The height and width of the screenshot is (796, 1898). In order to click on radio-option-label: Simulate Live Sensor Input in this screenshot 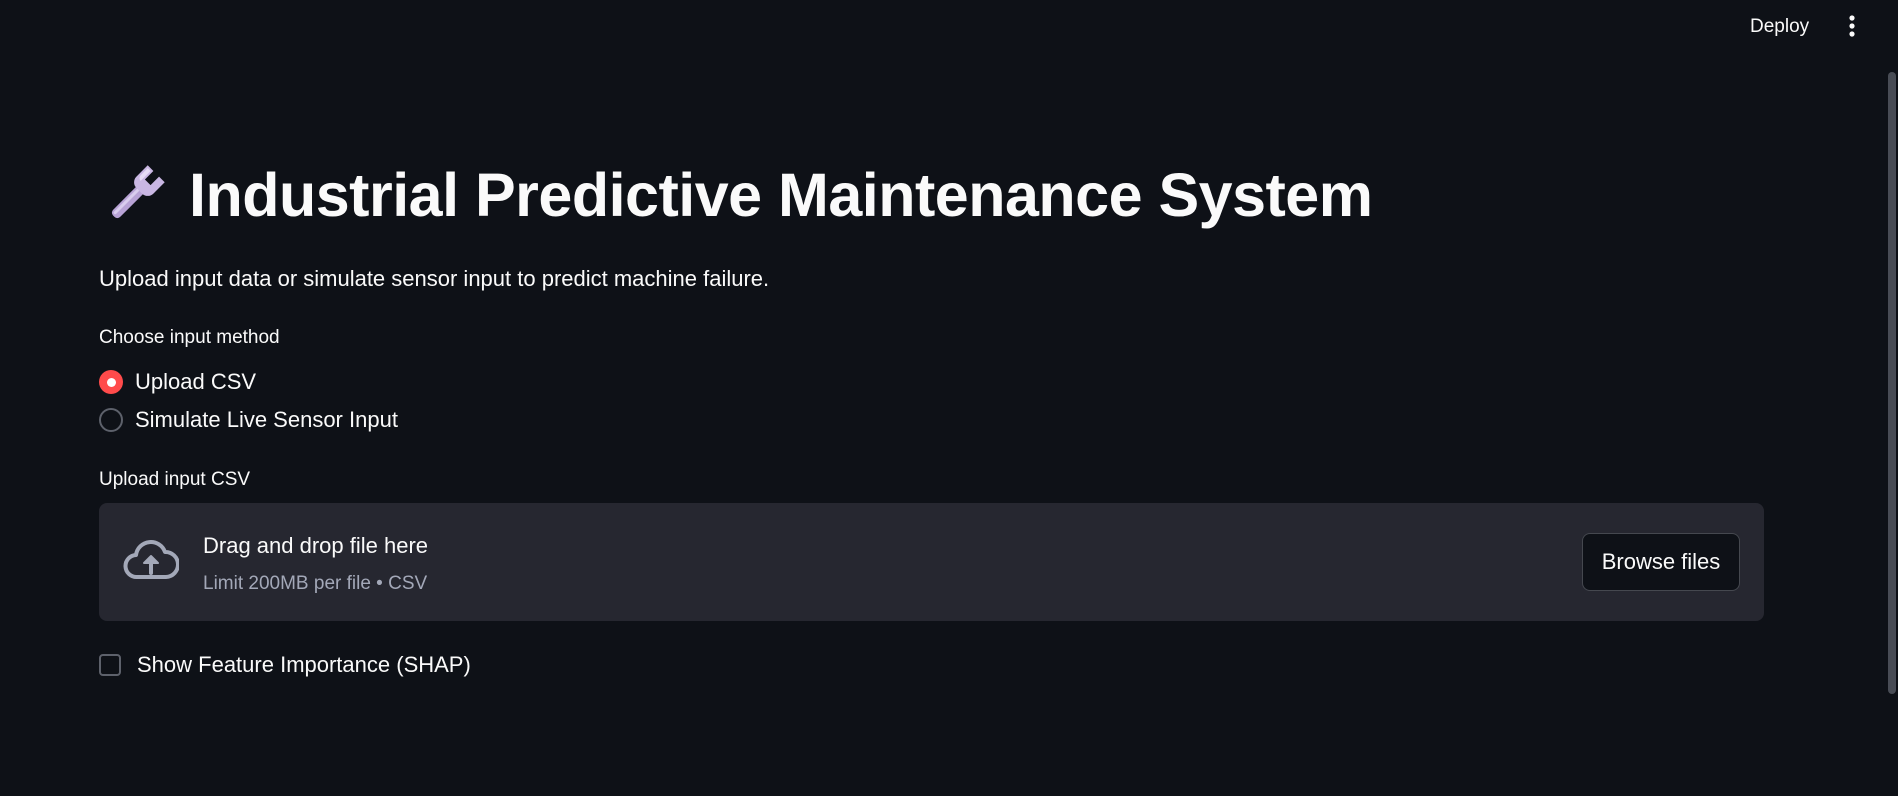, I will do `click(266, 419)`.